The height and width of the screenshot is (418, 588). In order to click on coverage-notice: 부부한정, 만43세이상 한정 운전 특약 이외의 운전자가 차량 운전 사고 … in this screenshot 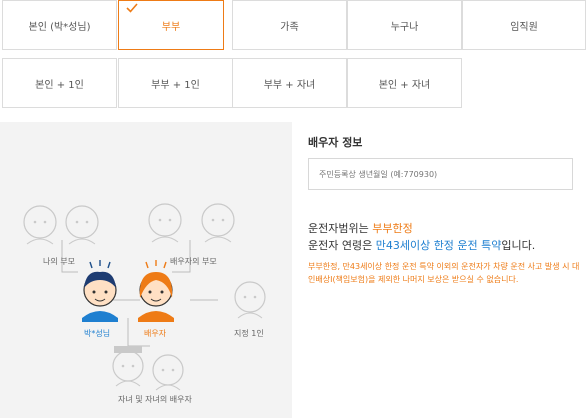, I will do `click(444, 273)`.